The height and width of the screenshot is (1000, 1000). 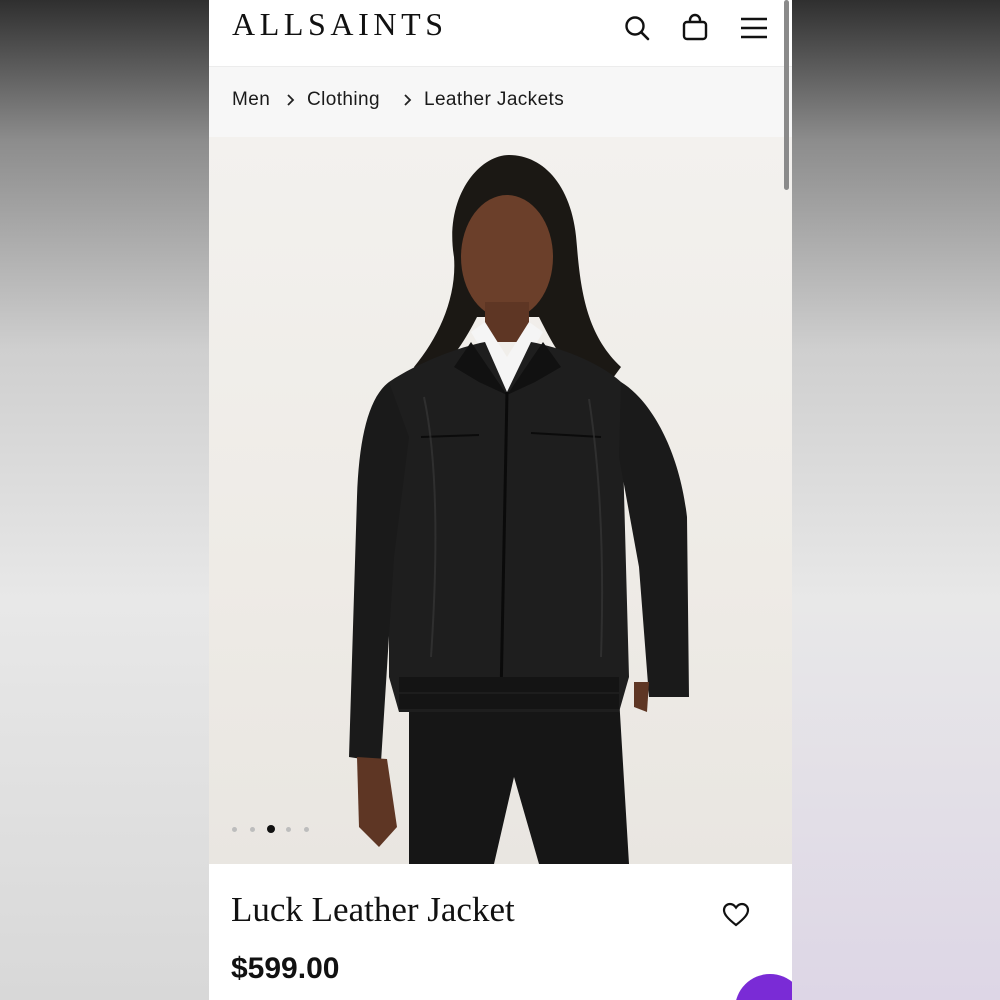 What do you see at coordinates (277, 830) in the screenshot?
I see `carousel-indicator` at bounding box center [277, 830].